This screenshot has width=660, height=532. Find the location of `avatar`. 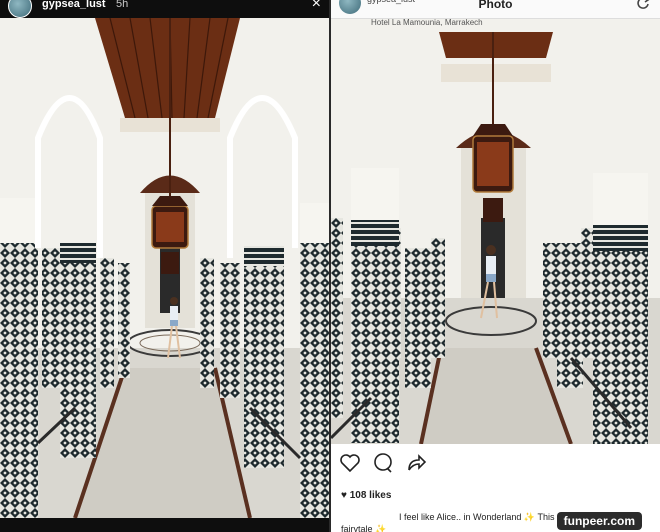

avatar is located at coordinates (20, 9).